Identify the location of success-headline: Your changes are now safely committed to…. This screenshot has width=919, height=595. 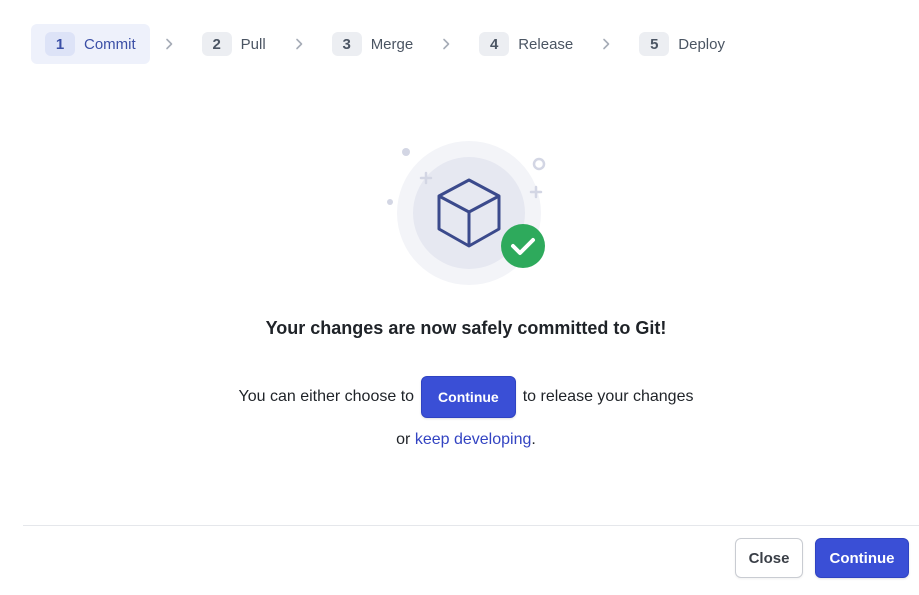
(466, 328).